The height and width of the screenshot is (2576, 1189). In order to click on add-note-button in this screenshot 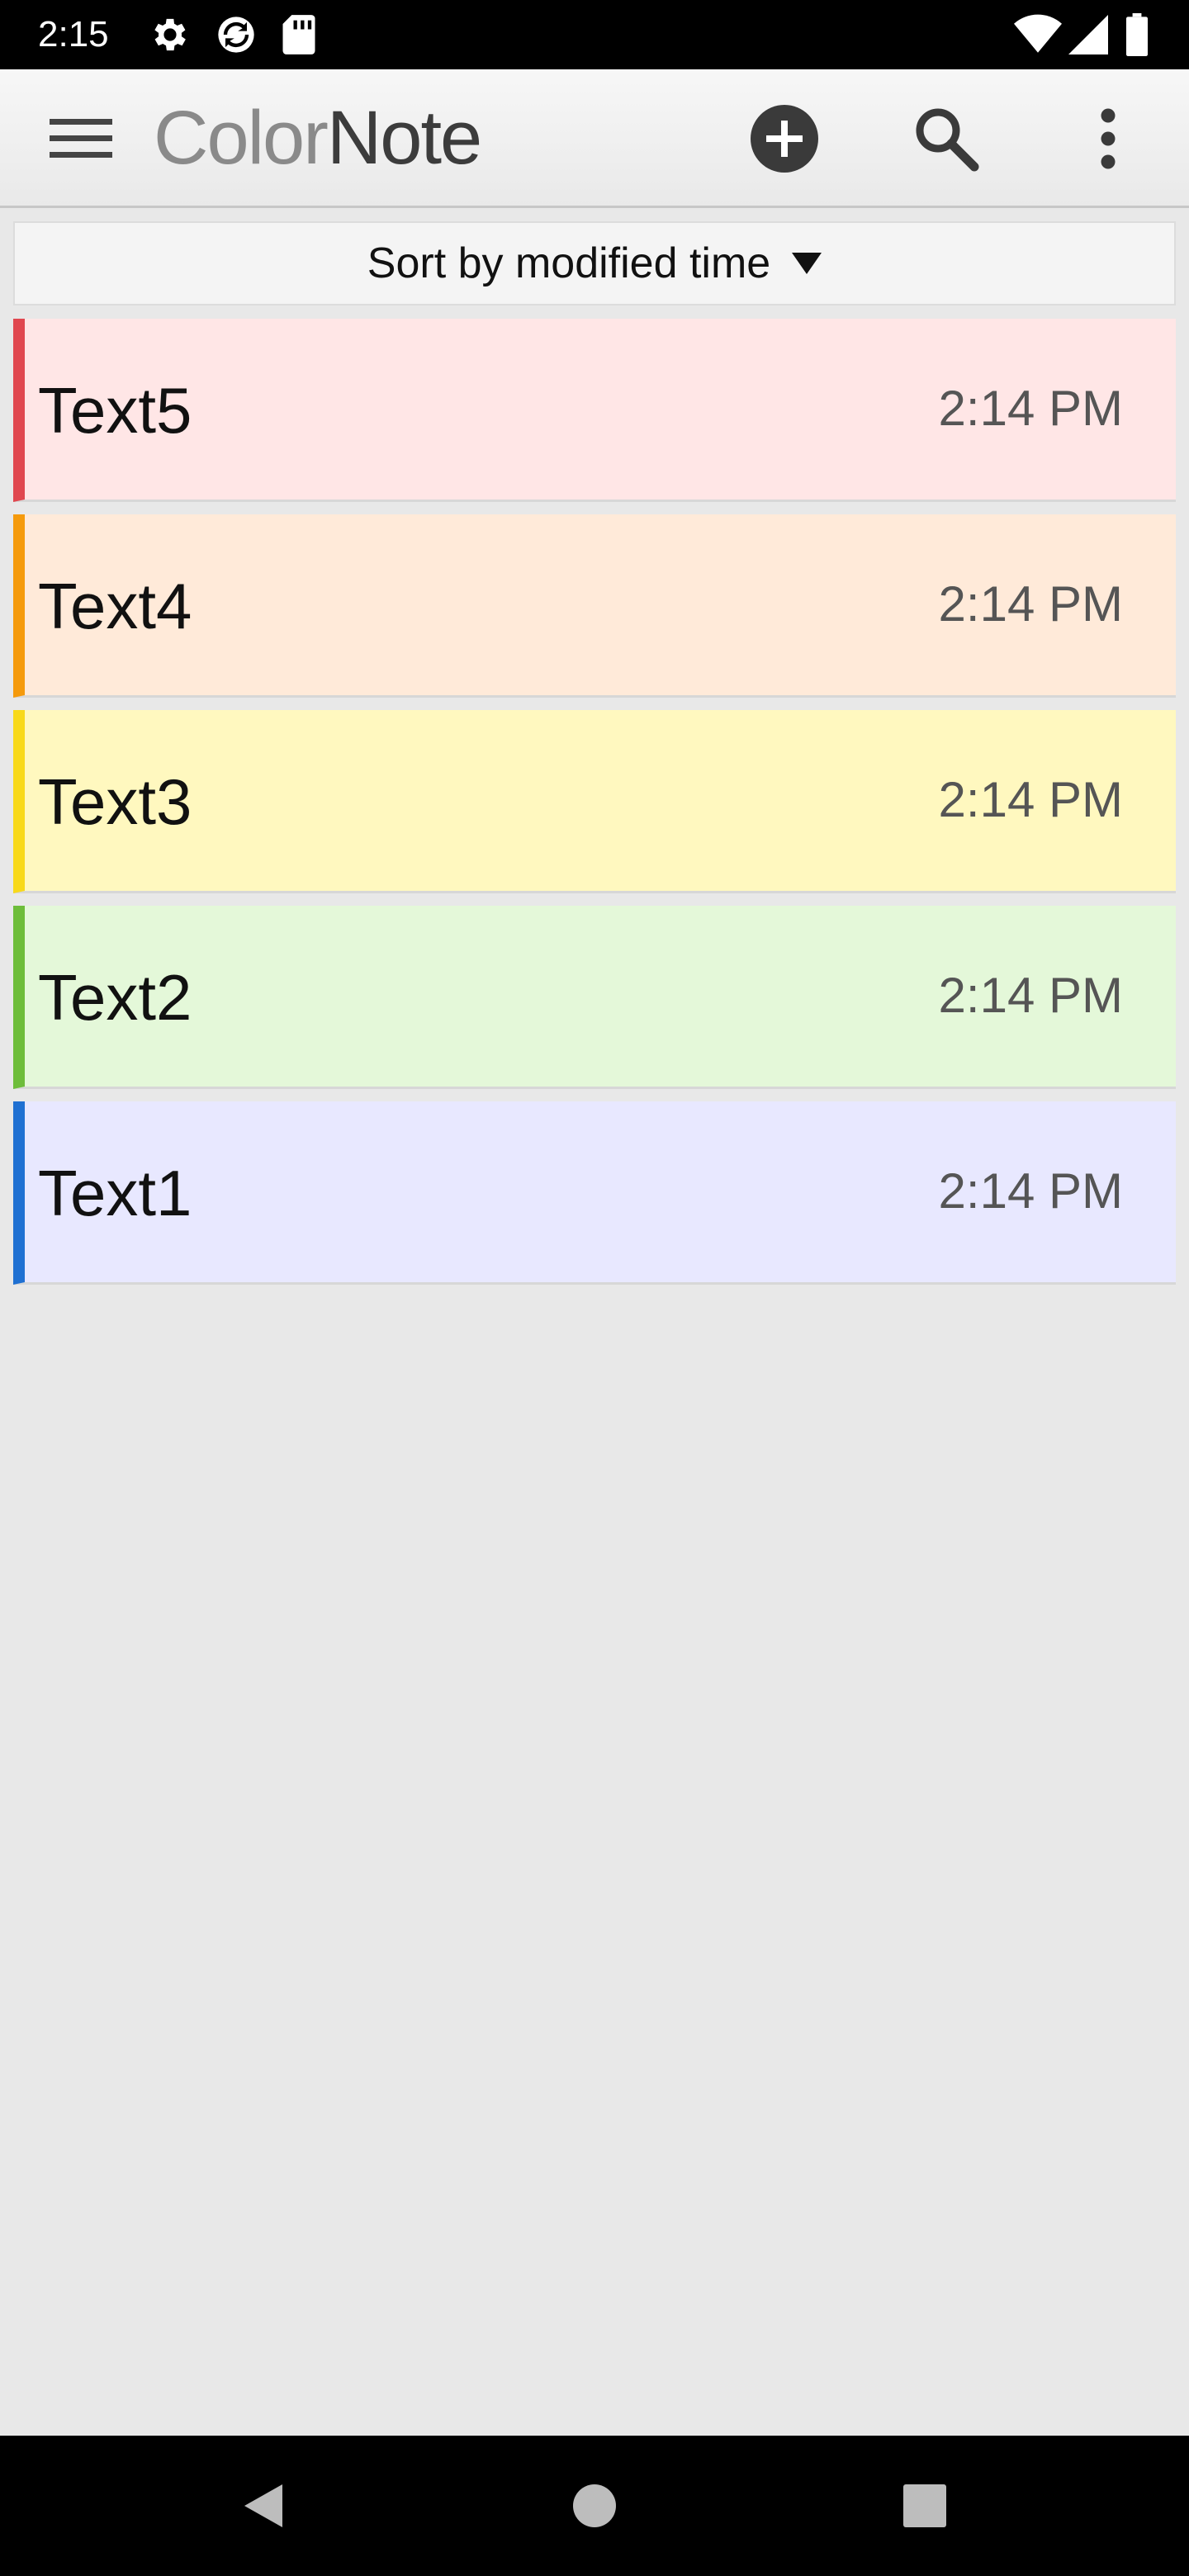, I will do `click(784, 138)`.